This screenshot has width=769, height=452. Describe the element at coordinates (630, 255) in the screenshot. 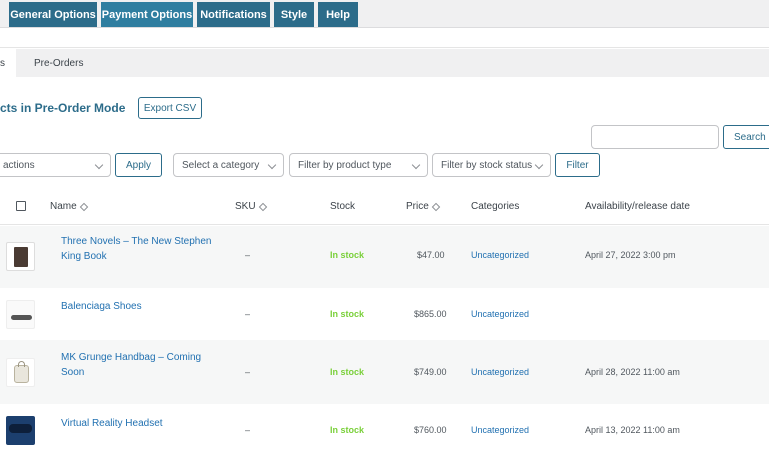

I see `availability-date: April 27, 2022 3:00 pm` at that location.